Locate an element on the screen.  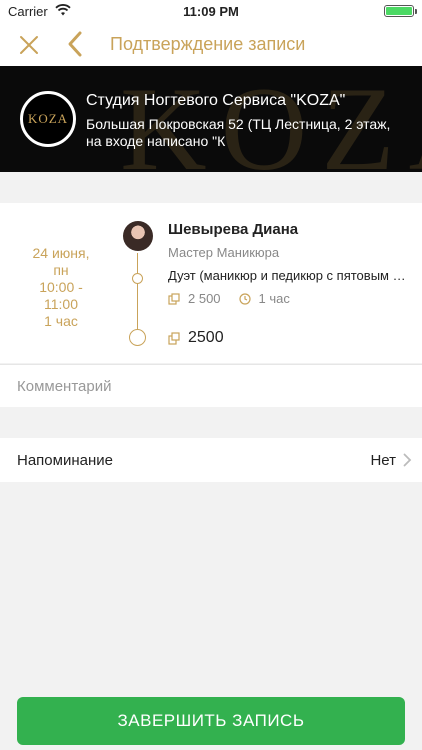
timeline-dot is located at coordinates (137, 278).